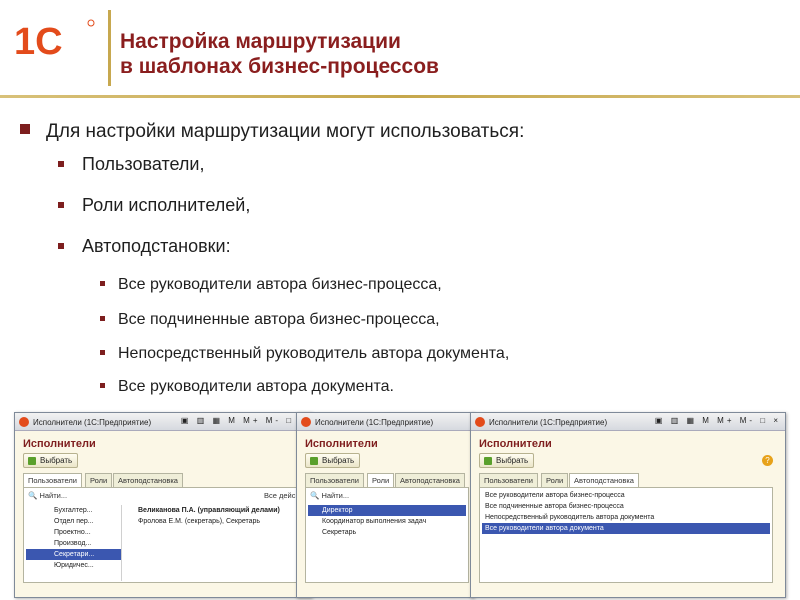 The height and width of the screenshot is (600, 800). What do you see at coordinates (143, 164) in the screenshot?
I see `bullet-sub-text: Пользователи,` at bounding box center [143, 164].